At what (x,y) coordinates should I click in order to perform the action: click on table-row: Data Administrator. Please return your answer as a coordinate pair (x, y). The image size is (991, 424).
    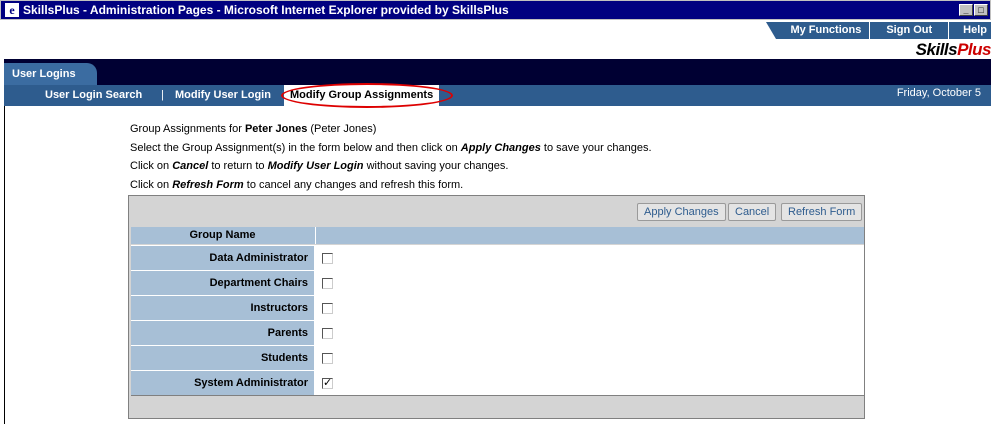
    Looking at the image, I should click on (497, 257).